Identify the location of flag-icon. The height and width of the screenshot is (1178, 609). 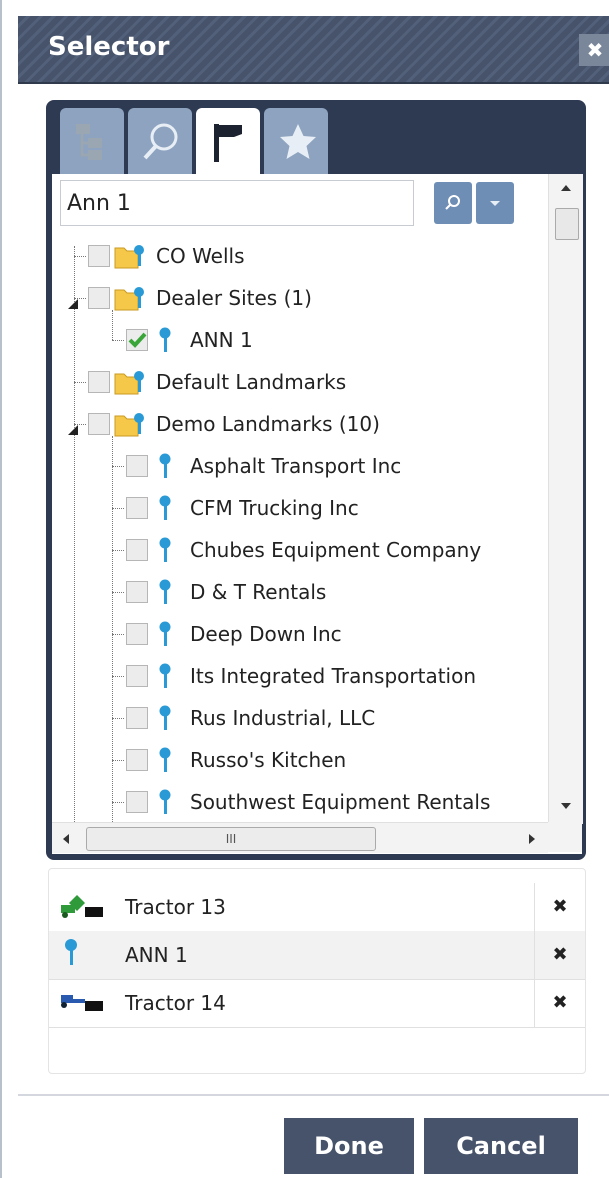
(228, 143).